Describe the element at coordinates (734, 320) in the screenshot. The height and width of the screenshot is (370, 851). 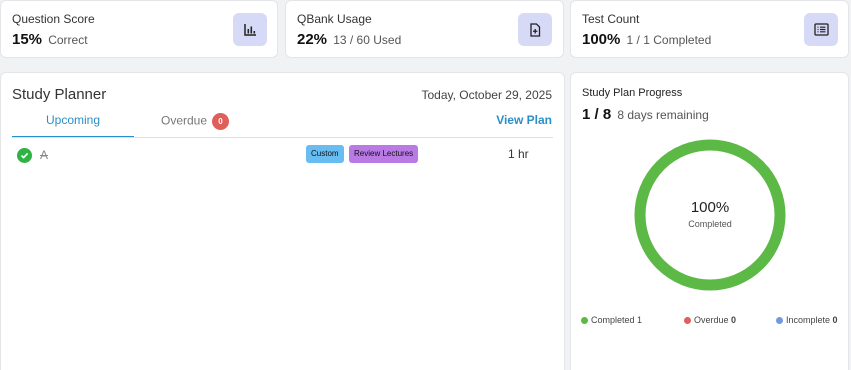
I see `legend-overdue-value: 0` at that location.